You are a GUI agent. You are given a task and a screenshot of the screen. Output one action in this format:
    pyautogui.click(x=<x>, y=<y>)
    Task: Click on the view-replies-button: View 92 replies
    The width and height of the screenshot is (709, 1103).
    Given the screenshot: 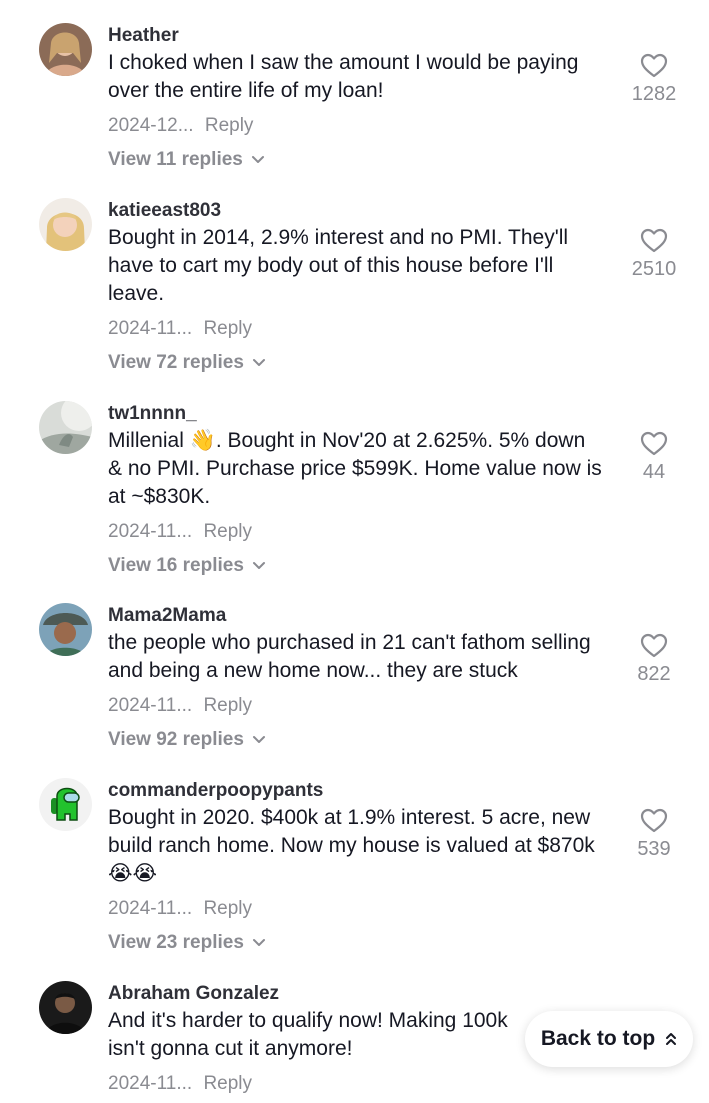 What is the action you would take?
    pyautogui.click(x=187, y=740)
    